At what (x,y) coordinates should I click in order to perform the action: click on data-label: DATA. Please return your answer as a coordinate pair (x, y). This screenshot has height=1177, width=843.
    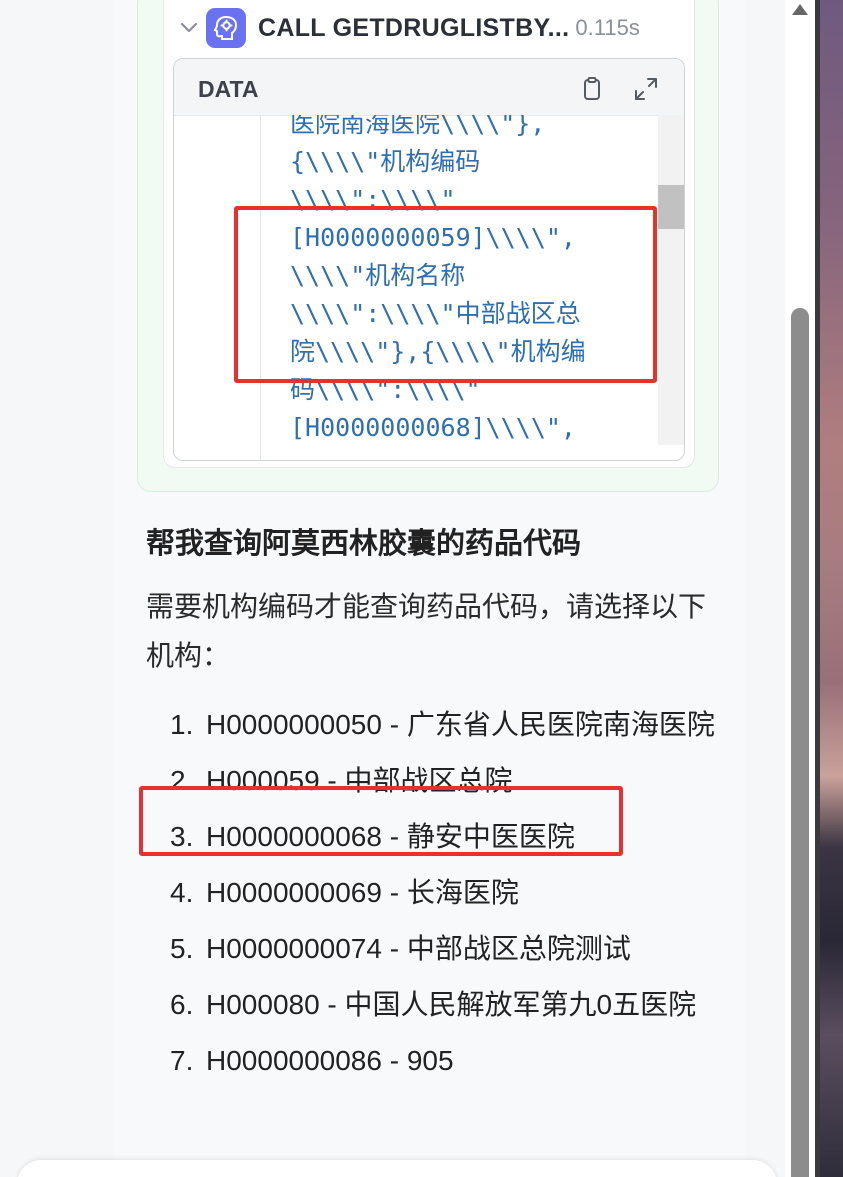
    Looking at the image, I should click on (228, 89).